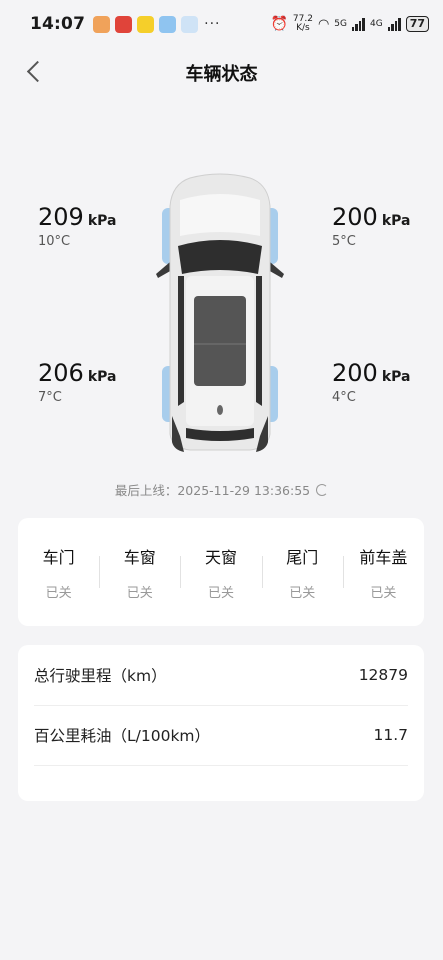 Image resolution: width=443 pixels, height=960 pixels. I want to click on car-top-view-image, so click(220, 312).